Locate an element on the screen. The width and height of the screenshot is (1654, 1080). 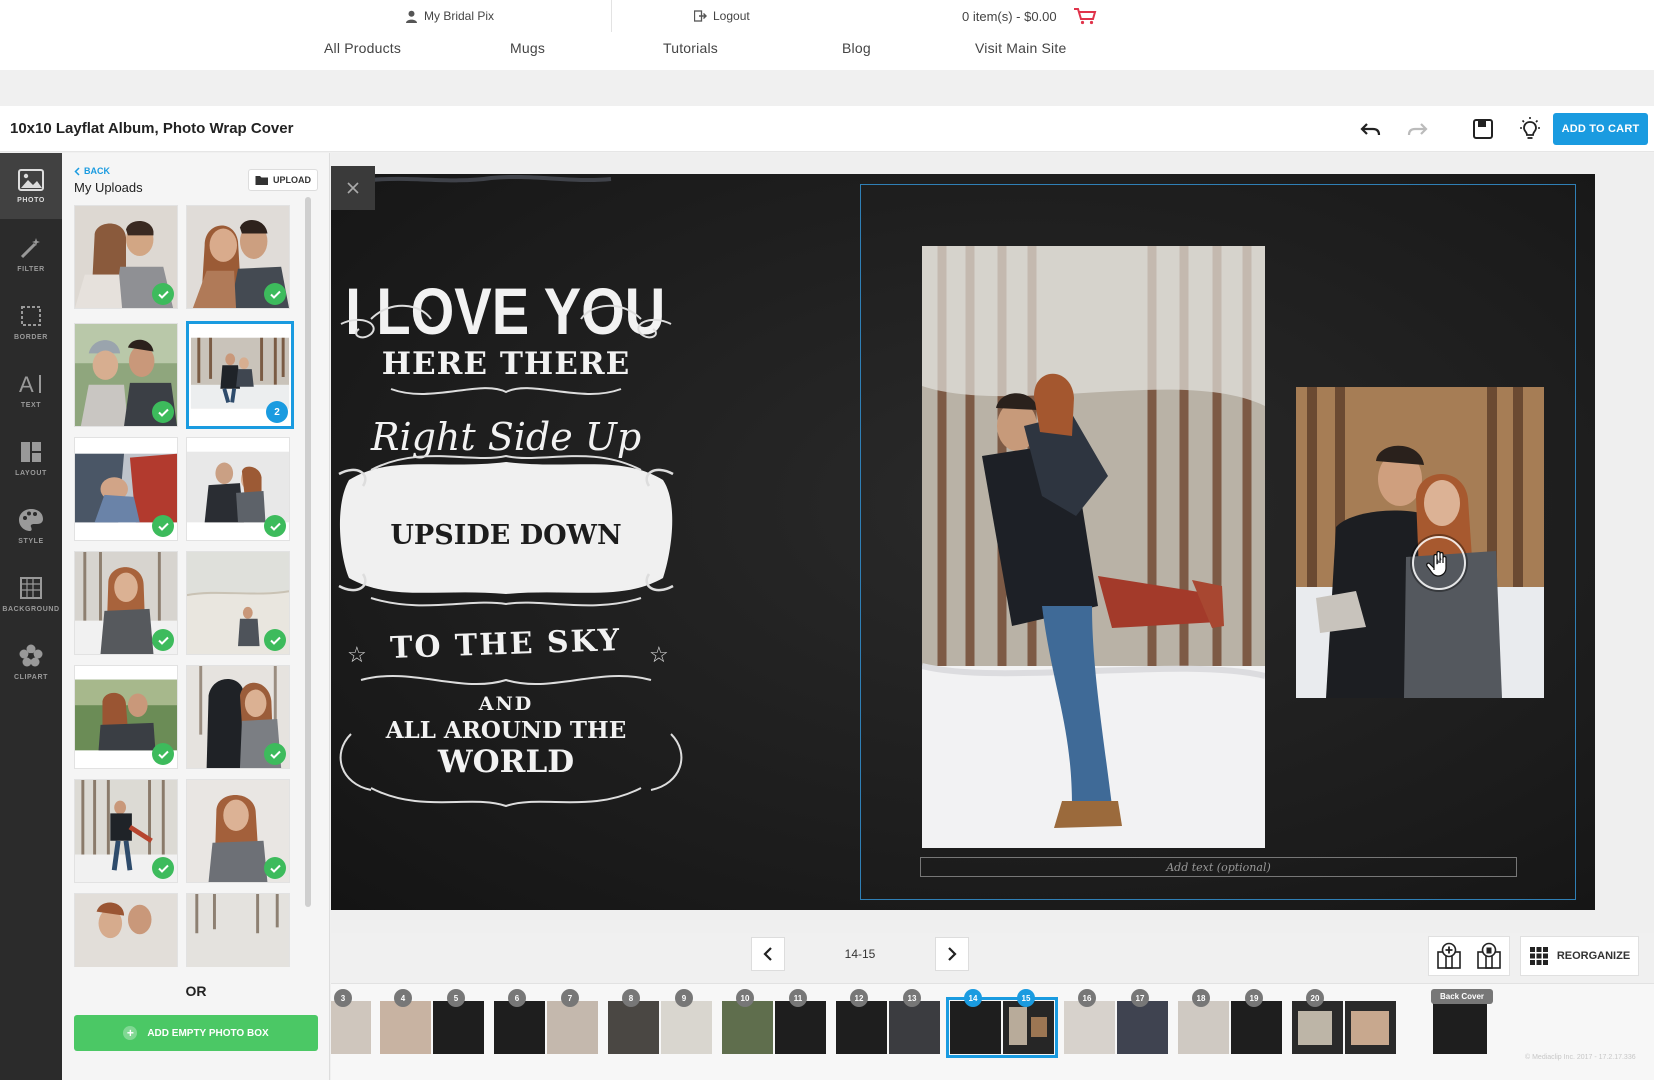
couple-forest-photo is located at coordinates (1093, 547).